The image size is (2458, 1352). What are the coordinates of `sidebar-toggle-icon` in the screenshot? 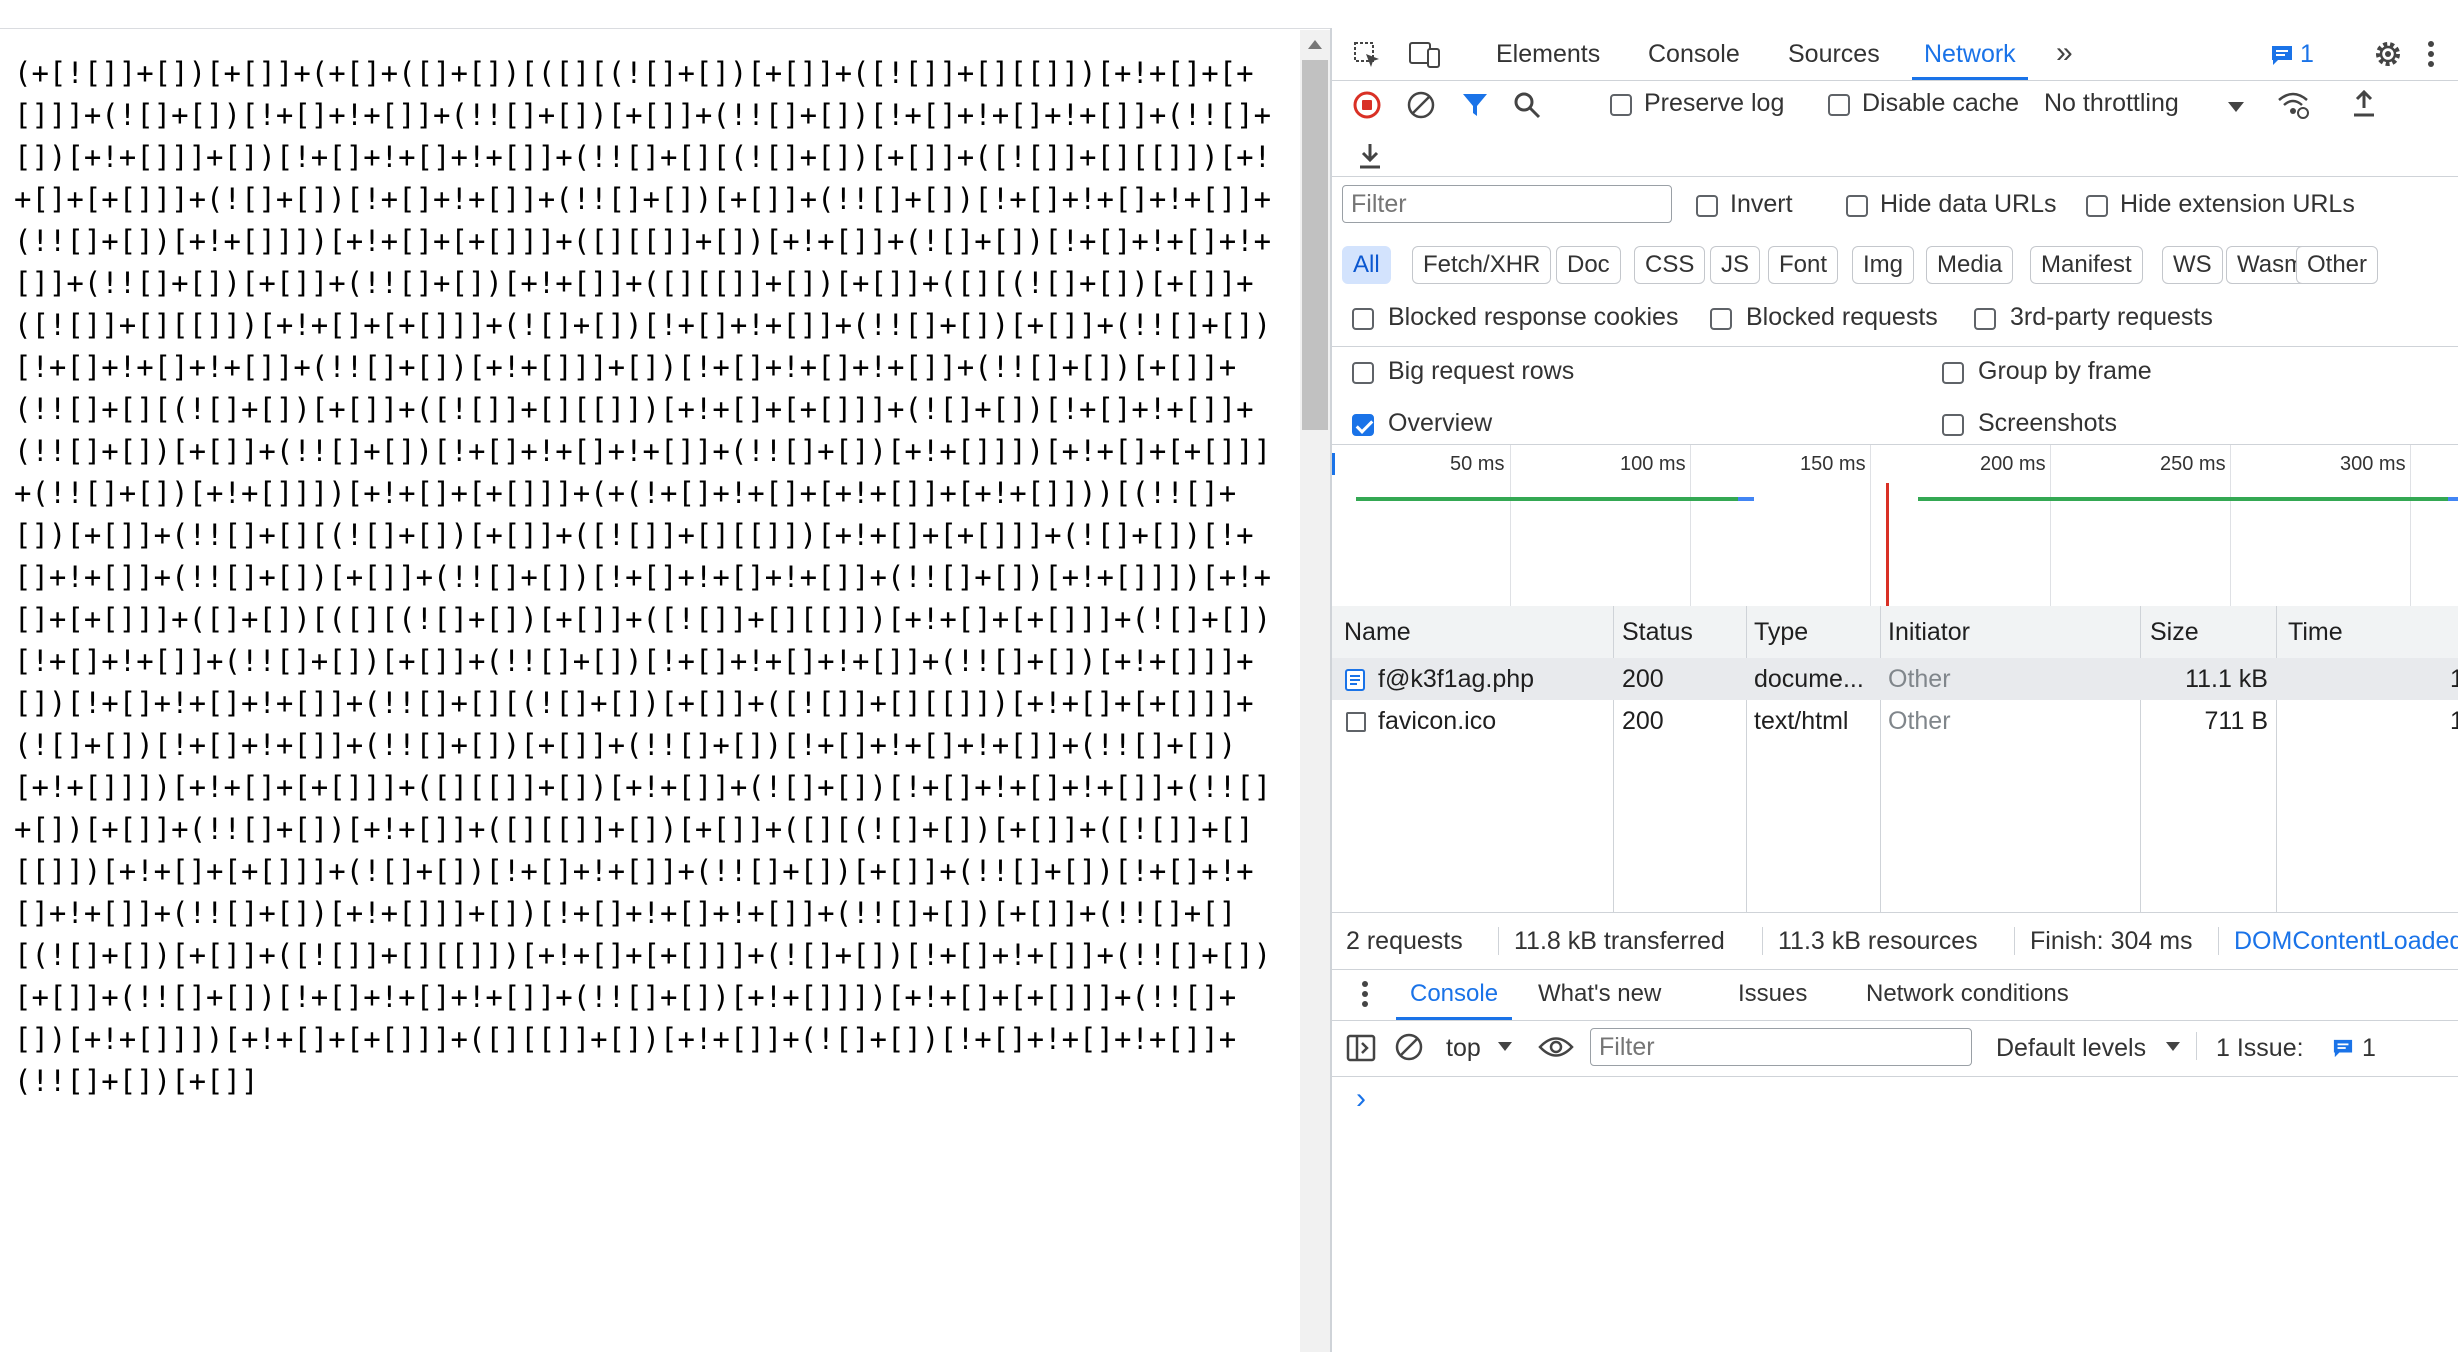 It's located at (1361, 1048).